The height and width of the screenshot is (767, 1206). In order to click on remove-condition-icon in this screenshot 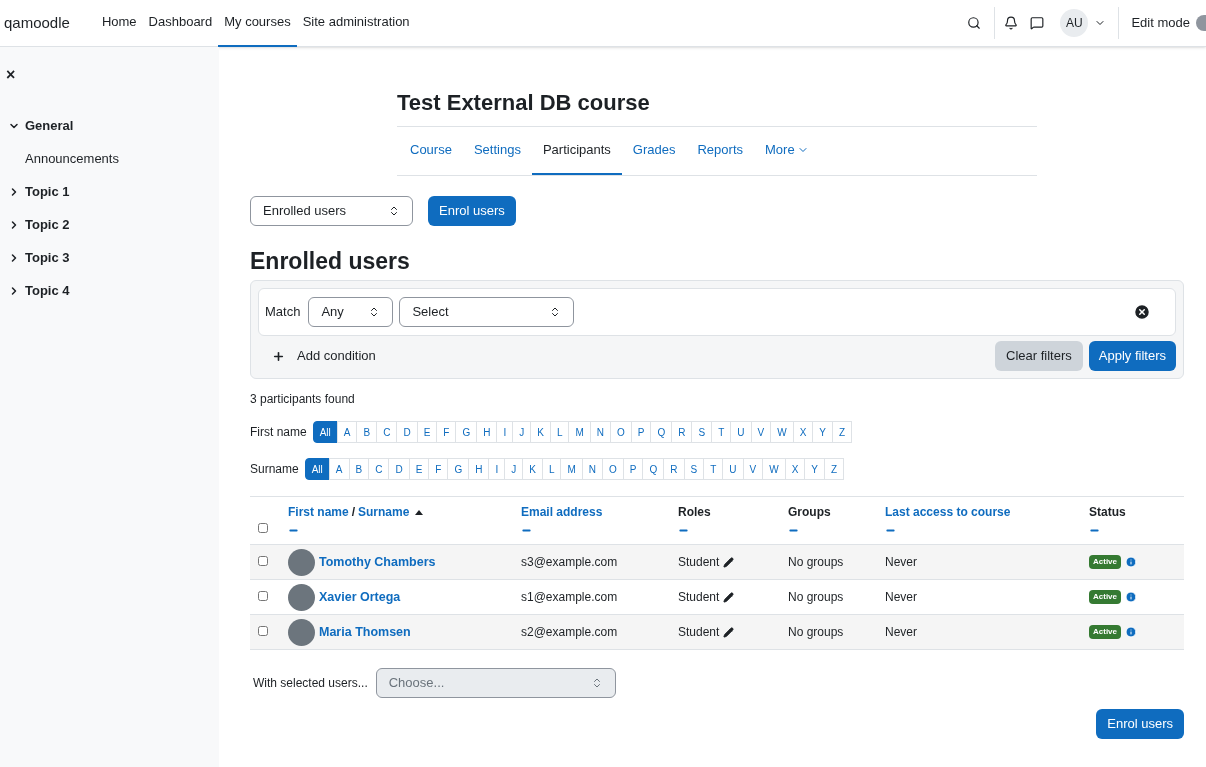, I will do `click(1142, 312)`.